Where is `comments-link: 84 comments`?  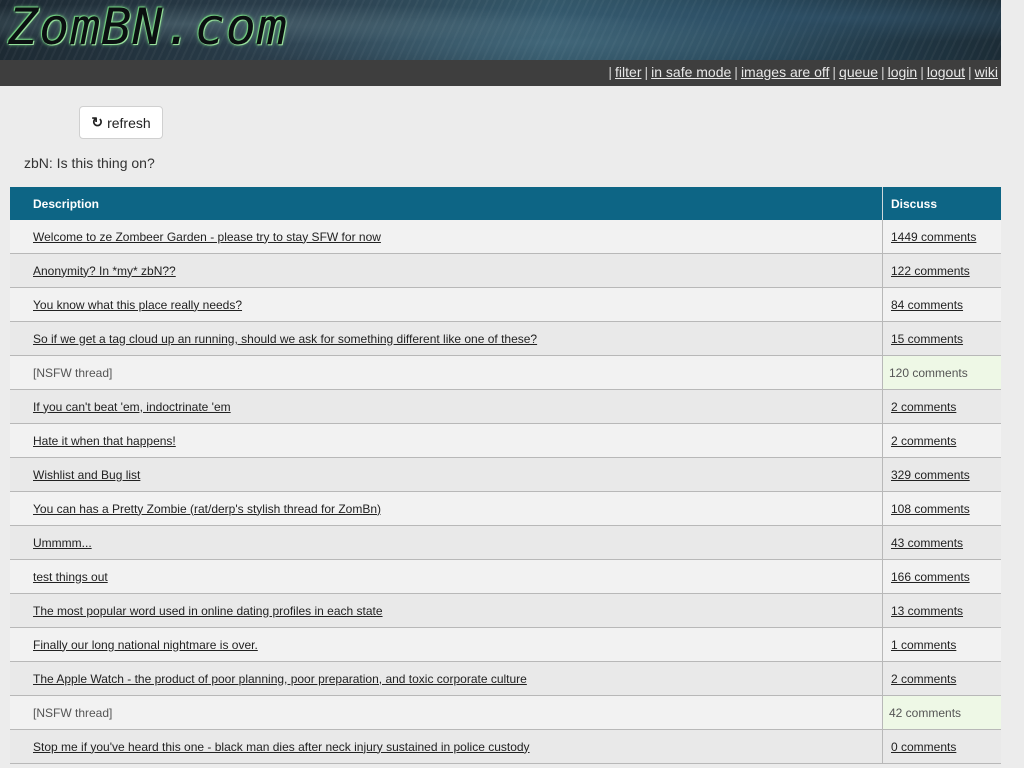
comments-link: 84 comments is located at coordinates (927, 305).